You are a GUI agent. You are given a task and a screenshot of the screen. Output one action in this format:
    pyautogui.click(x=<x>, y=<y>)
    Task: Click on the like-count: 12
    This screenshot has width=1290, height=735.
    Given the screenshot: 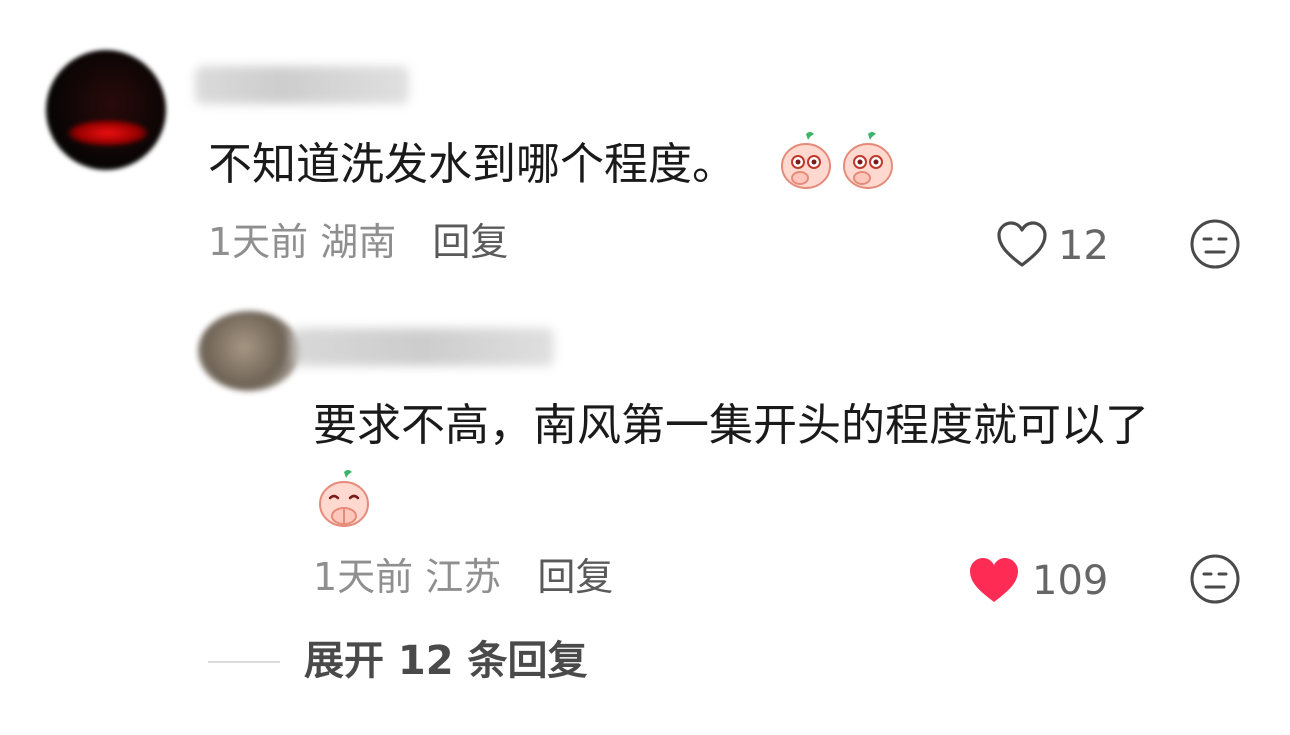 What is the action you would take?
    pyautogui.click(x=1083, y=246)
    